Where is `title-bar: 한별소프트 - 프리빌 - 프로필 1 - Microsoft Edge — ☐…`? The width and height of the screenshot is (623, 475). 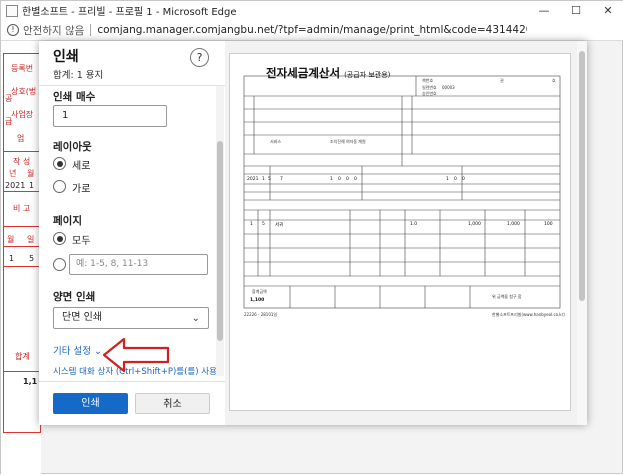
title-bar: 한별소프트 - 프리빌 - 프로필 1 - Microsoft Edge — ☐… is located at coordinates (312, 10).